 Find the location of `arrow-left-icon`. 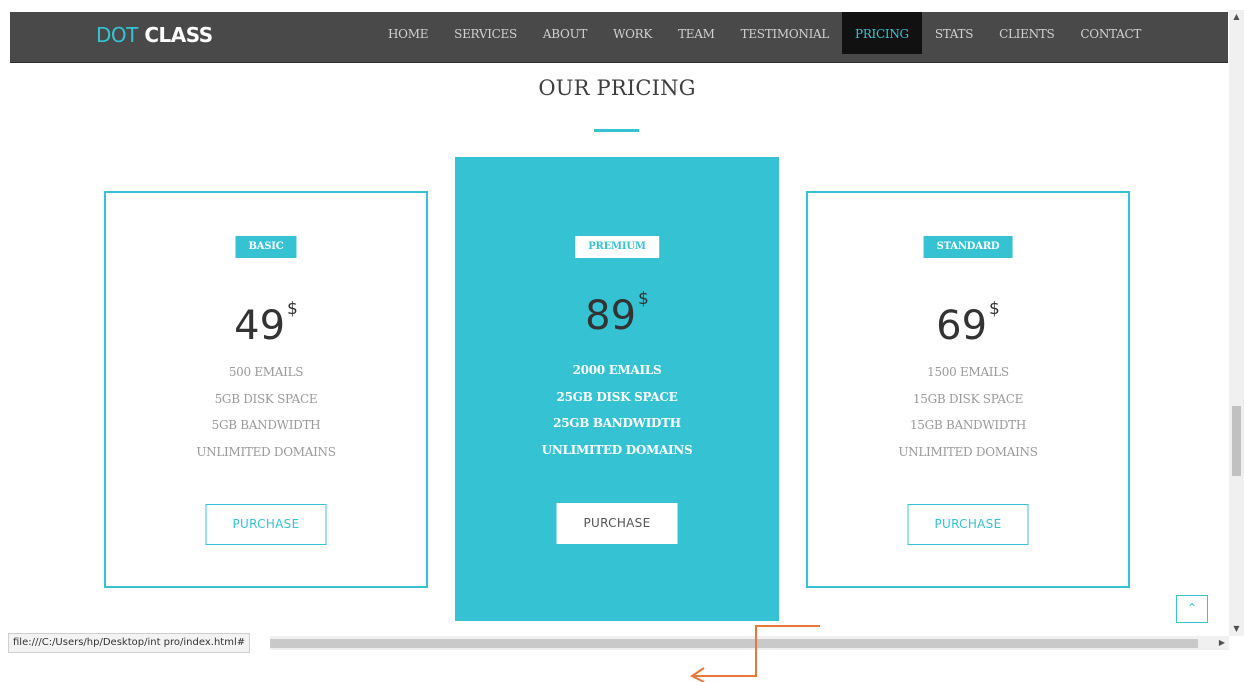

arrow-left-icon is located at coordinates (755, 653).